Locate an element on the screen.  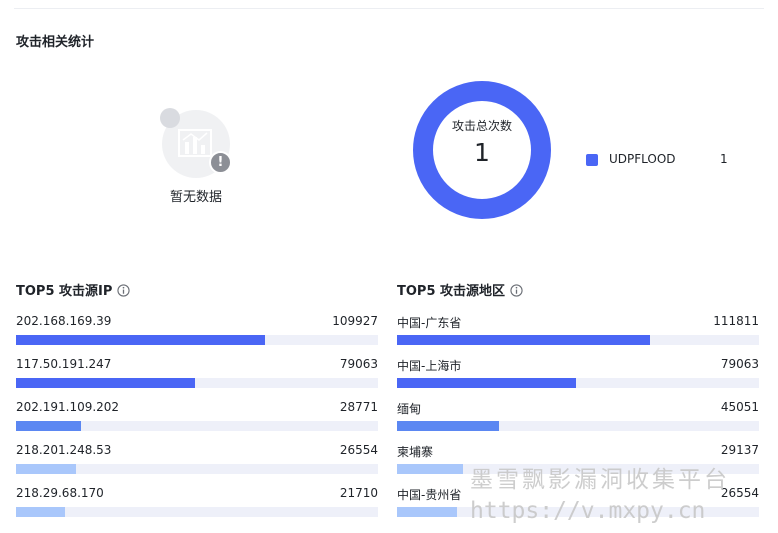
warning-icon: ! is located at coordinates (220, 162).